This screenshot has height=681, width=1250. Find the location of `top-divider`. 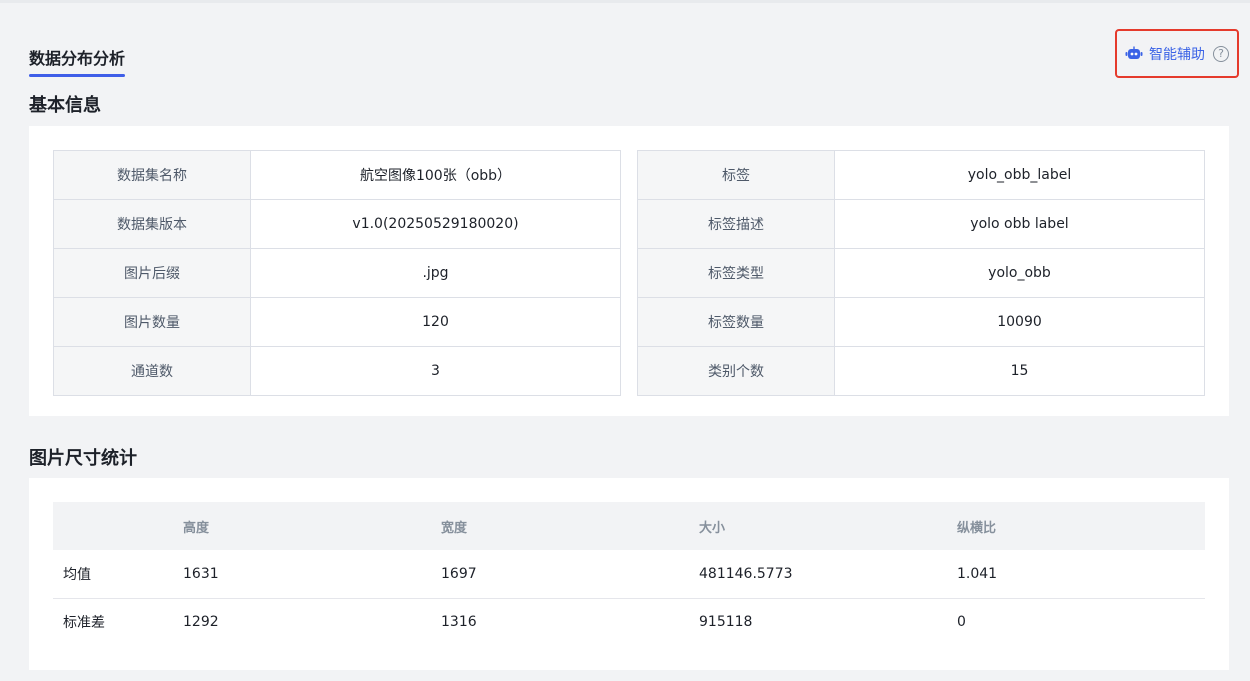

top-divider is located at coordinates (625, 1).